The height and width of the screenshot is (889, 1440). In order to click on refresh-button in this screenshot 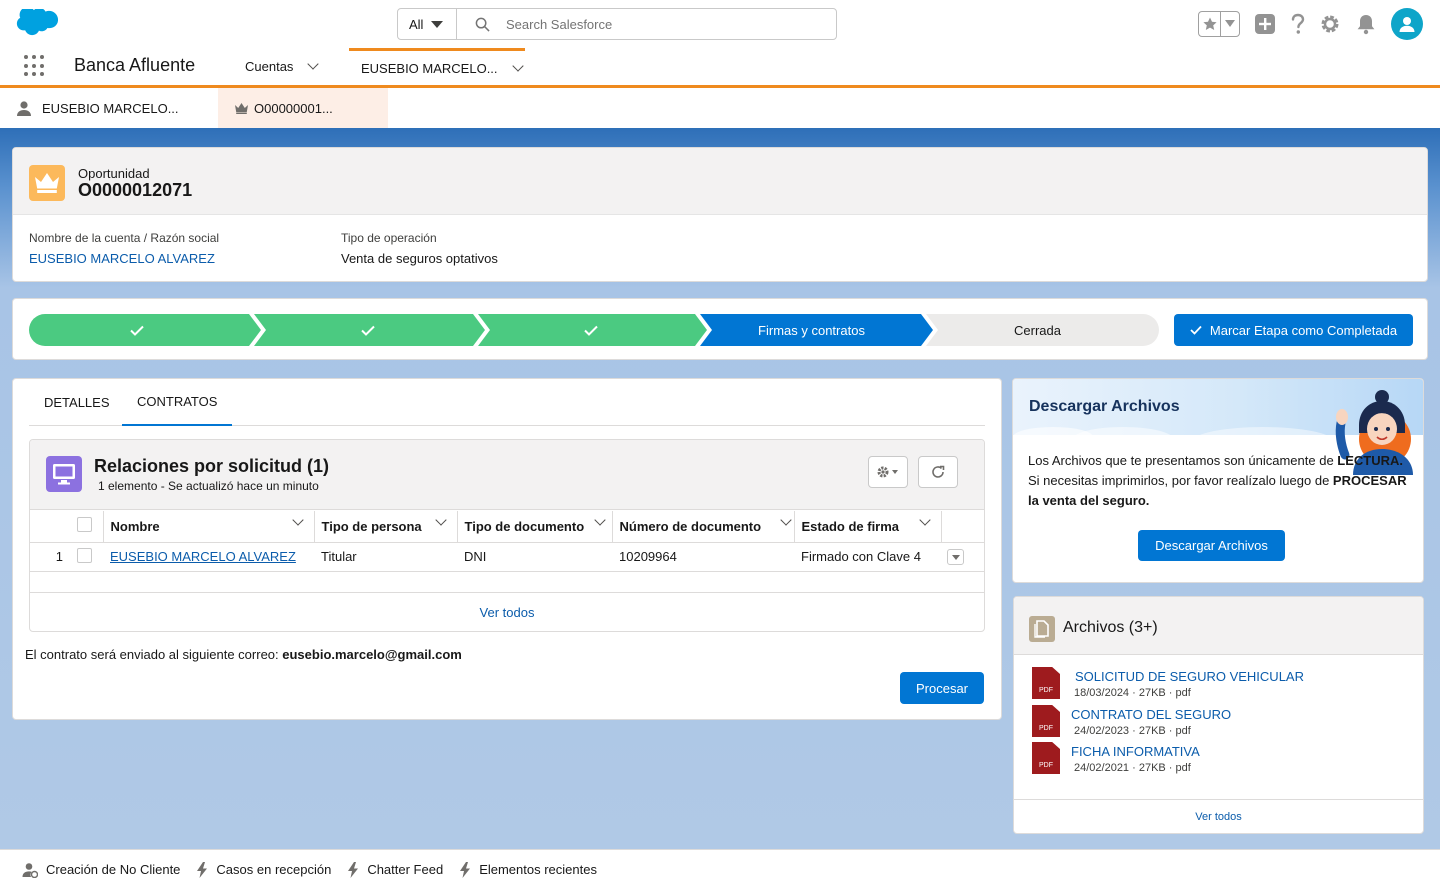, I will do `click(938, 472)`.